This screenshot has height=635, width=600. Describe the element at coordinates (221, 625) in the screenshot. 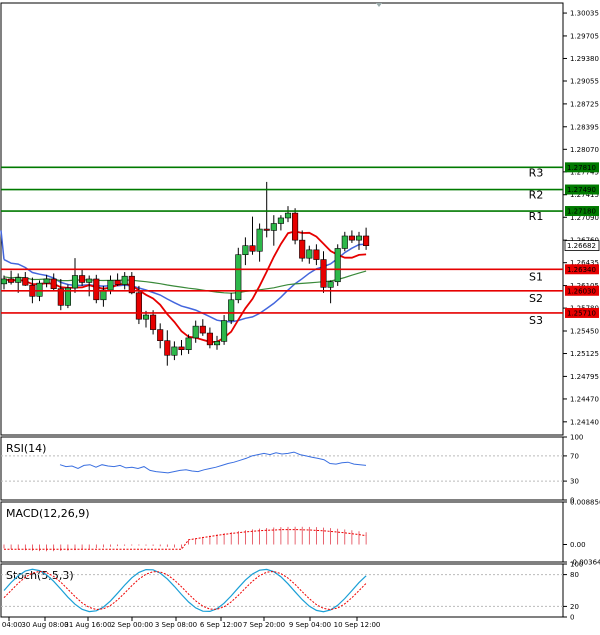

I see `x-tick-label: 6 Sep 12:00` at that location.